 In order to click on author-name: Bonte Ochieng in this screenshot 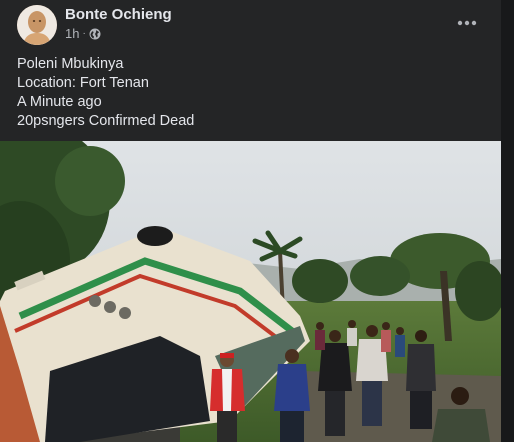, I will do `click(118, 14)`.